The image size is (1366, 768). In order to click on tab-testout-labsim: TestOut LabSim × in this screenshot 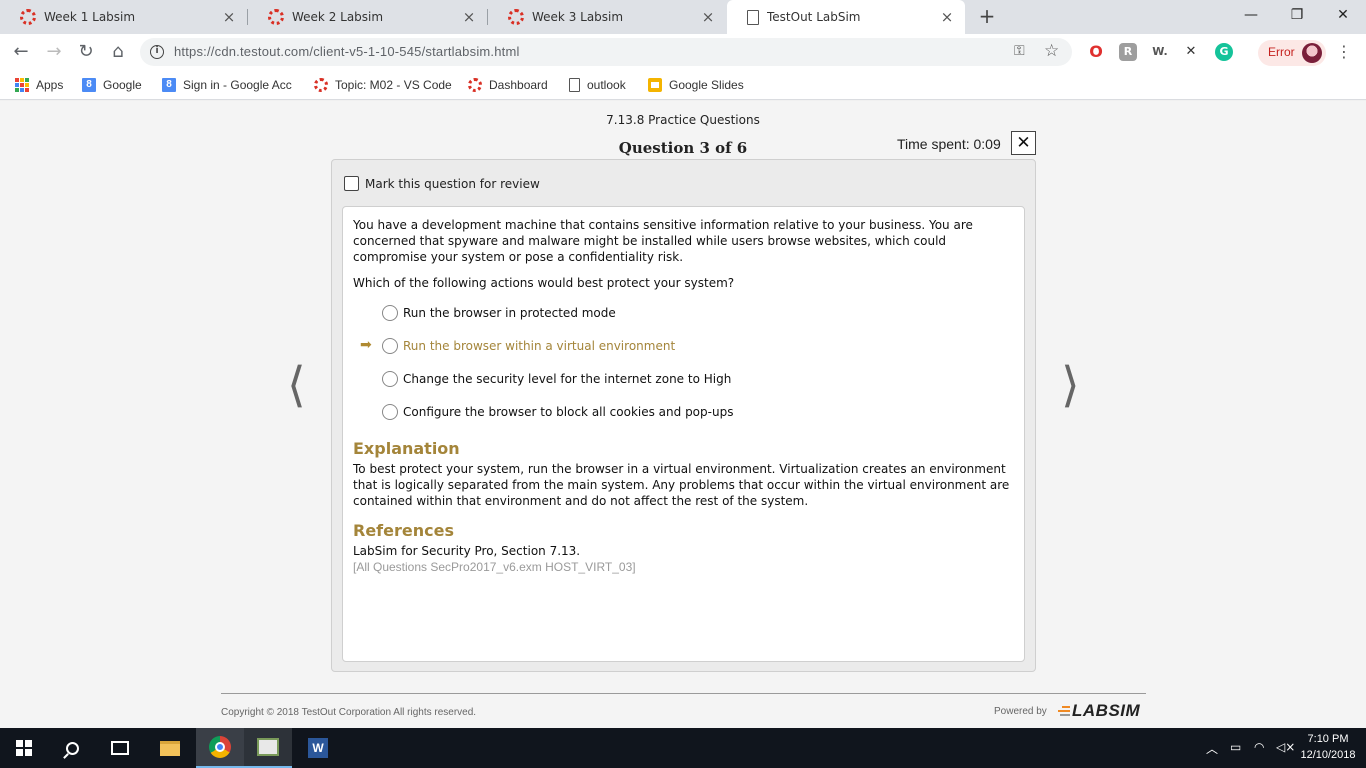, I will do `click(846, 17)`.